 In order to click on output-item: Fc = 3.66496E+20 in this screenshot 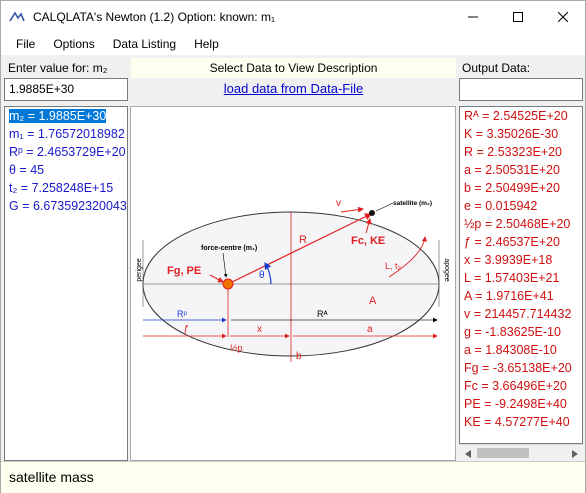, I will do `click(521, 386)`.